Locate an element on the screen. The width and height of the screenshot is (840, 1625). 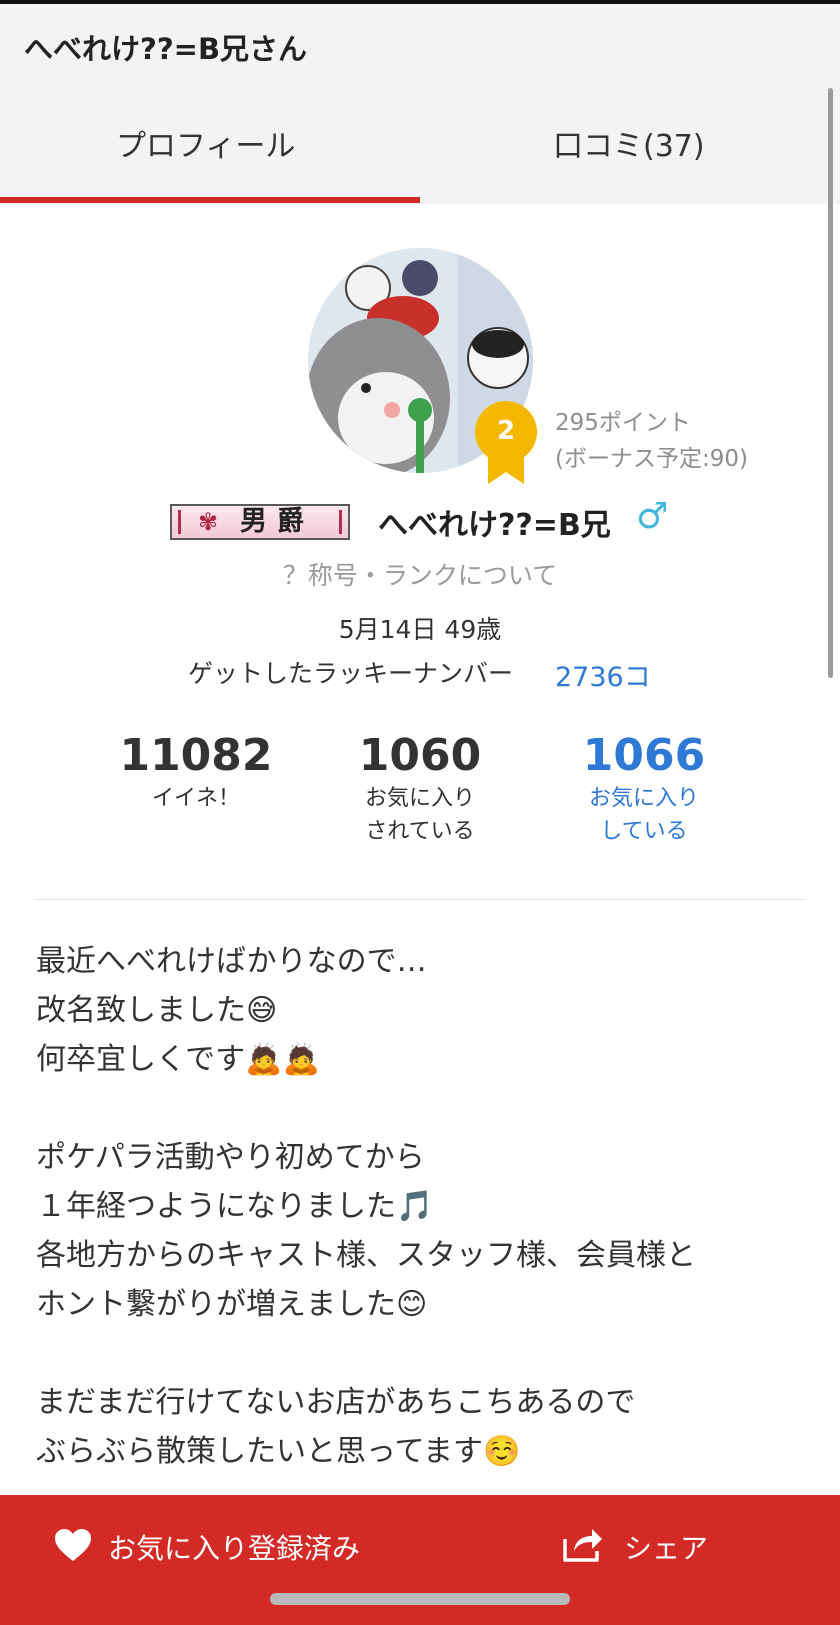
favoriting-label-2: している is located at coordinates (644, 831).